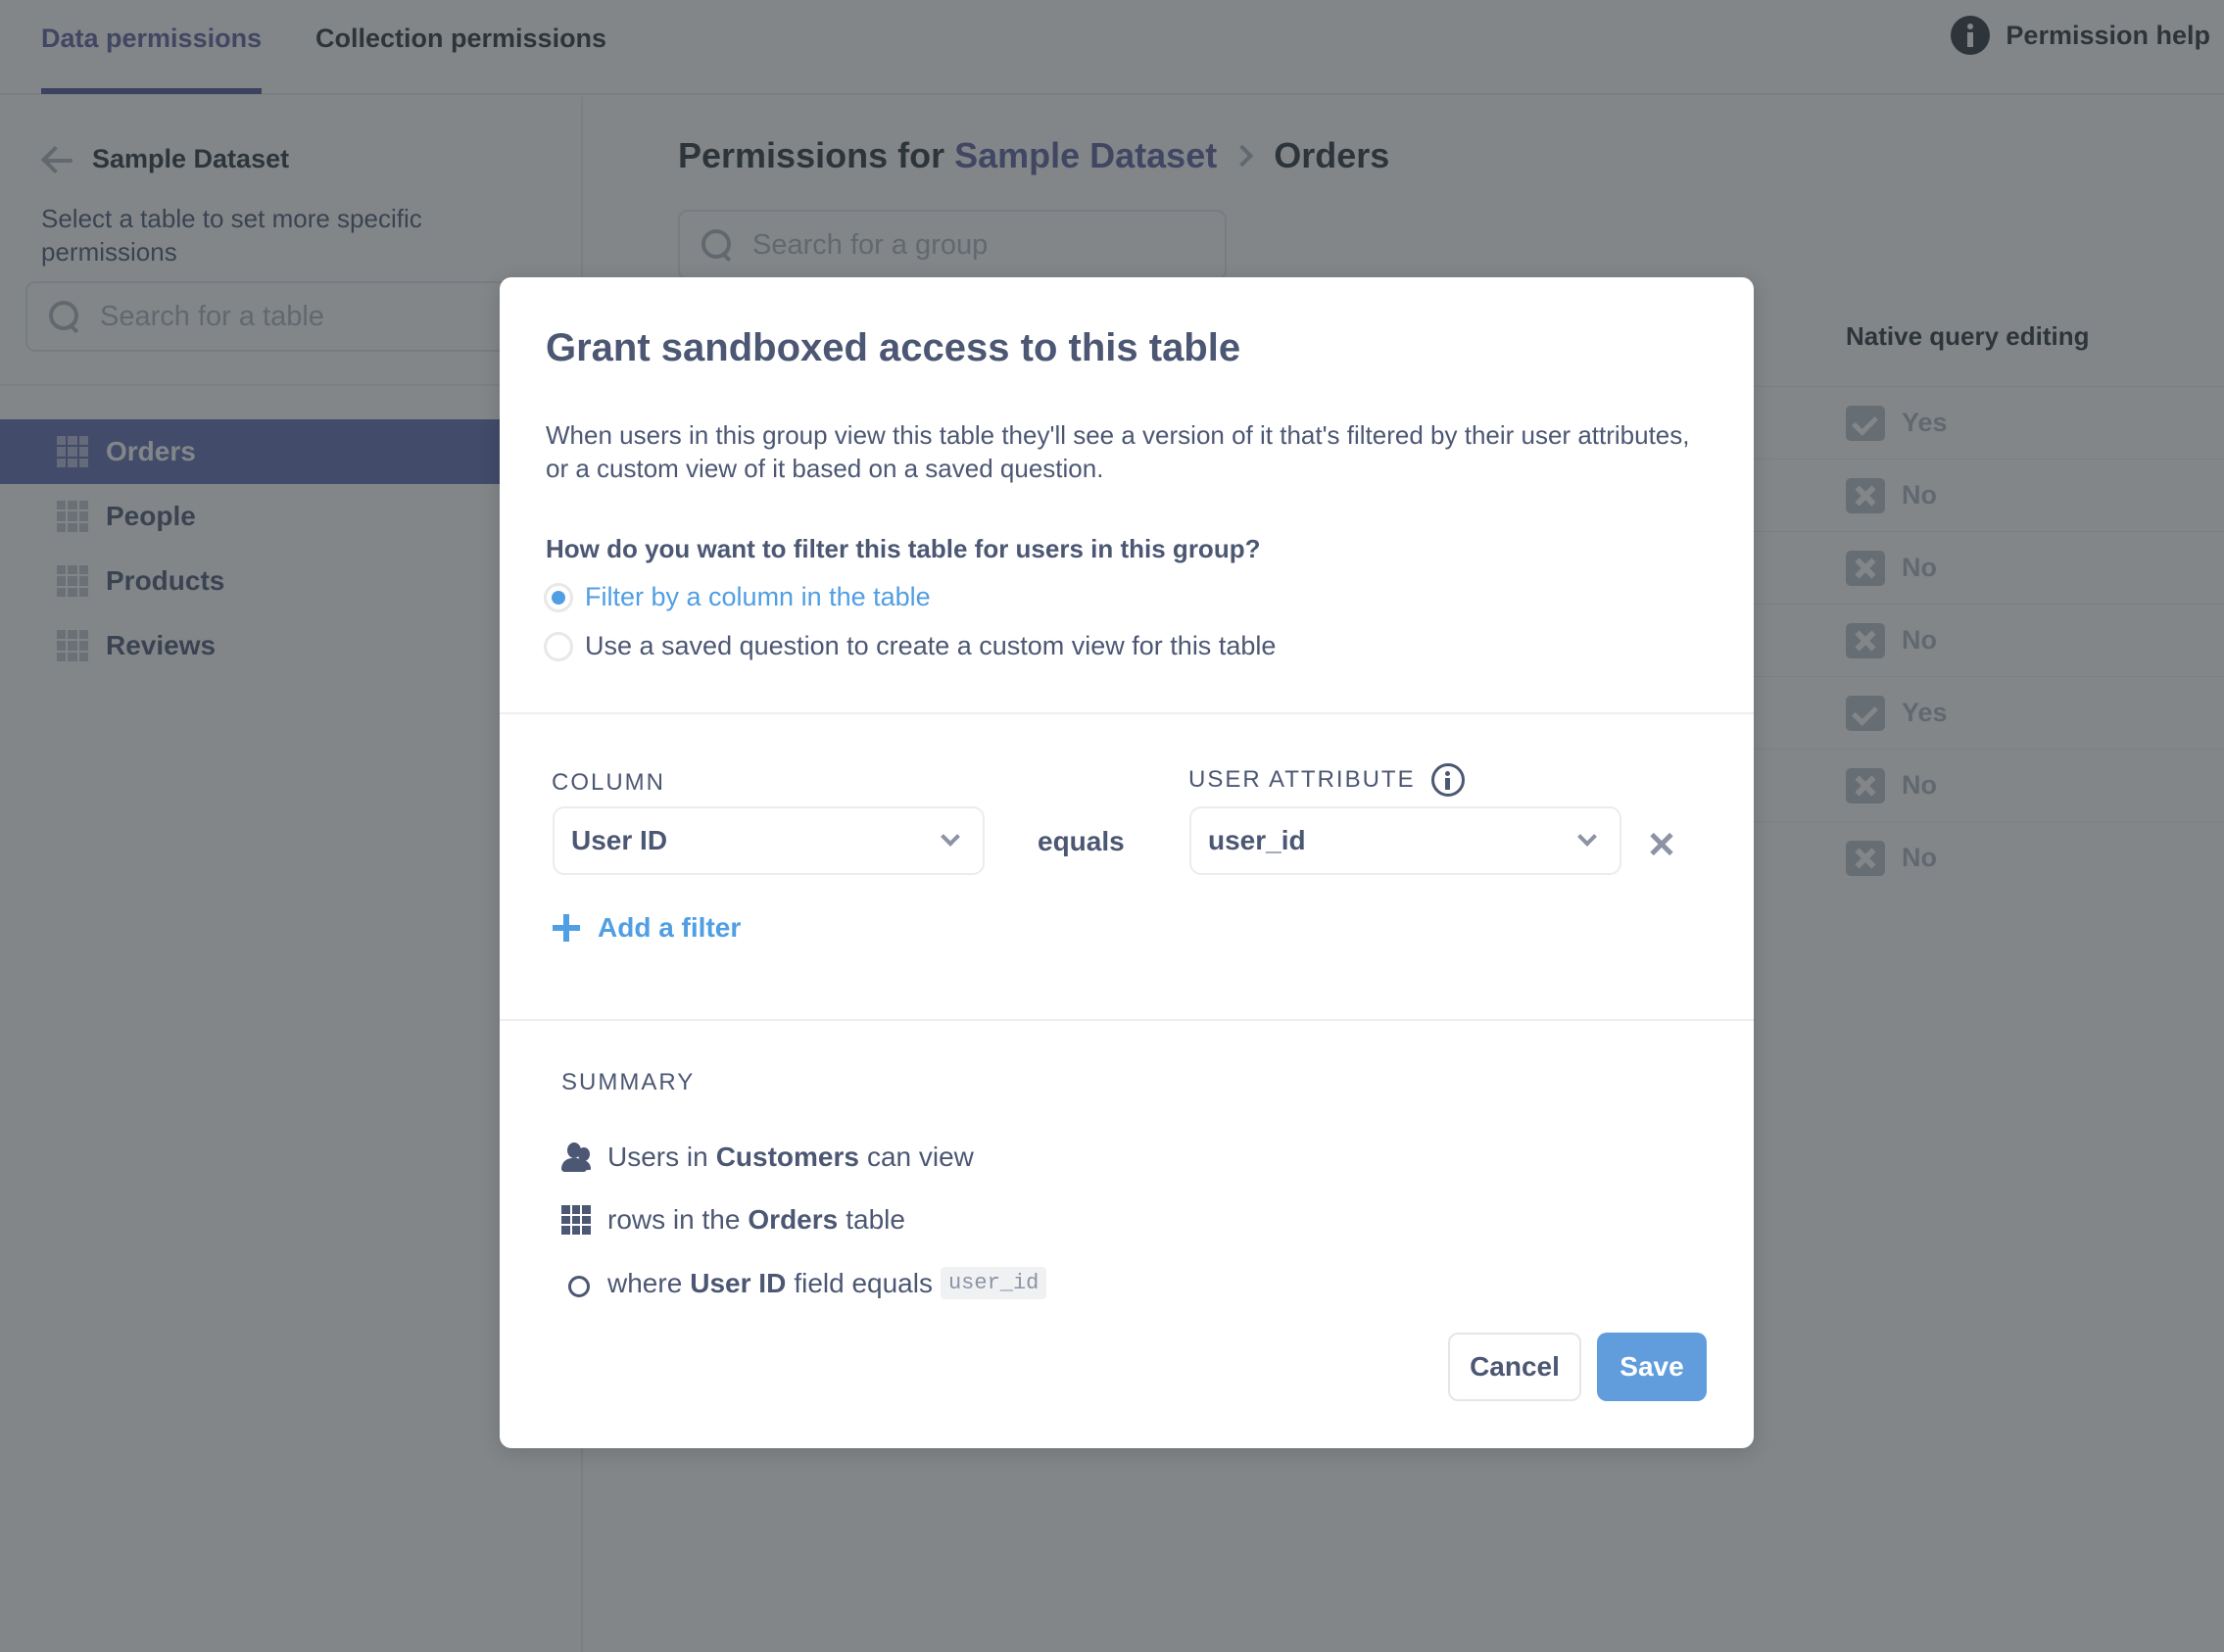 This screenshot has width=2224, height=1652. I want to click on summary-row-group: Users in Customers can view, so click(767, 1158).